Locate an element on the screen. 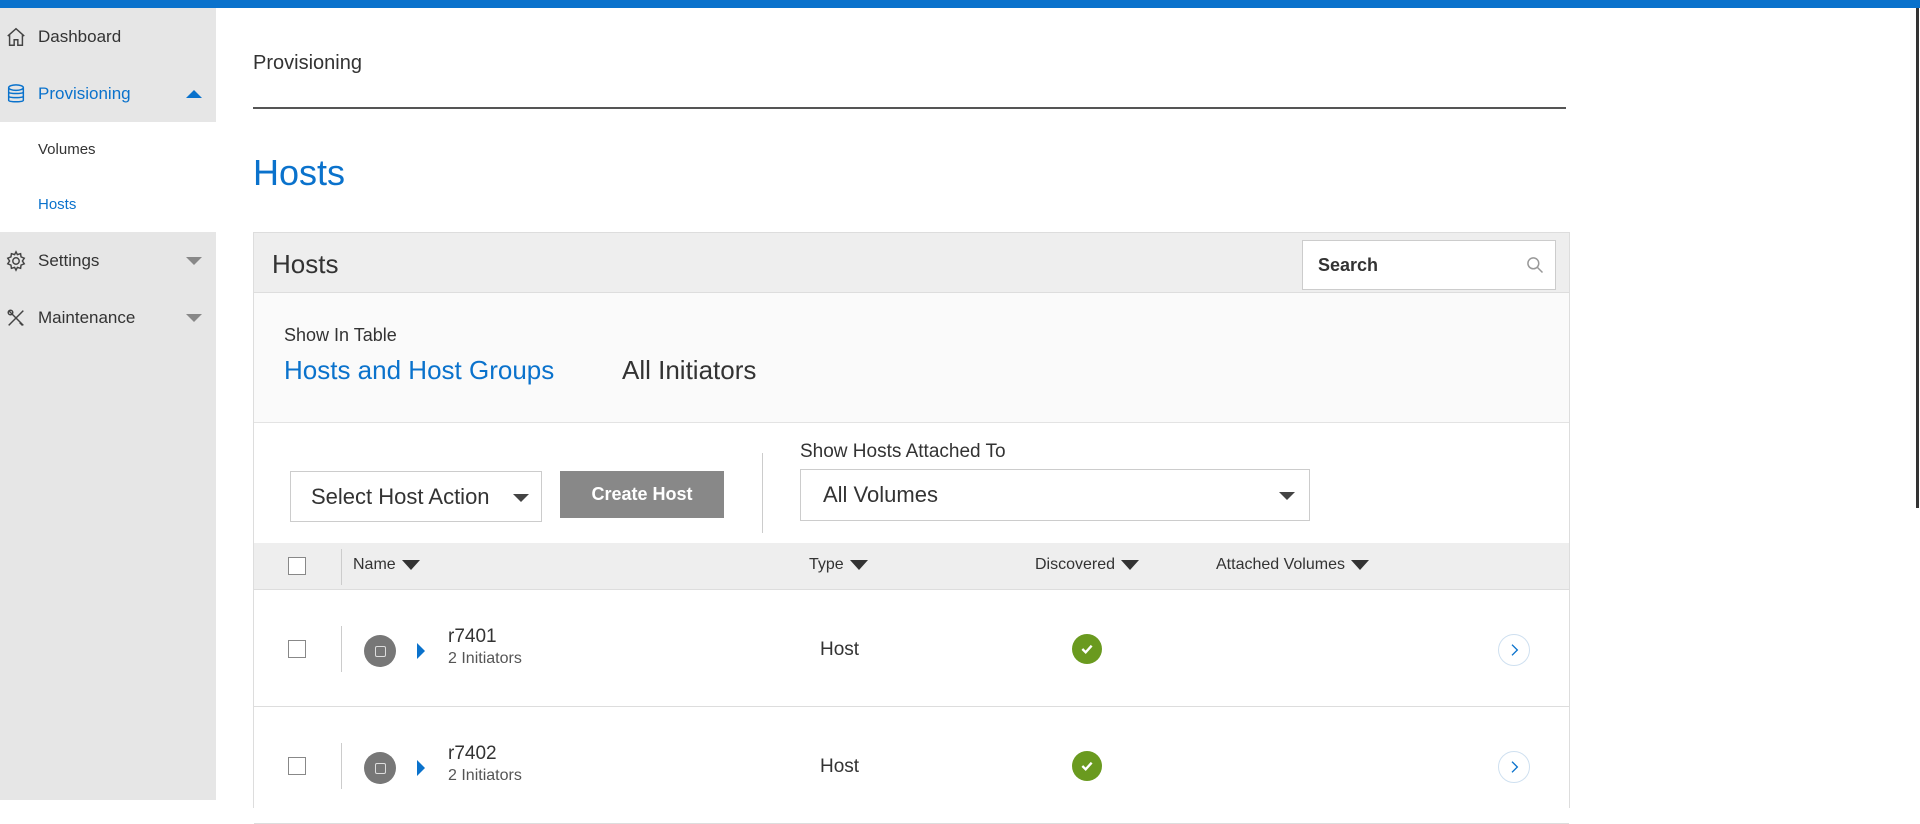 The height and width of the screenshot is (824, 1920). sidebar-item-label: Dashboard is located at coordinates (80, 36).